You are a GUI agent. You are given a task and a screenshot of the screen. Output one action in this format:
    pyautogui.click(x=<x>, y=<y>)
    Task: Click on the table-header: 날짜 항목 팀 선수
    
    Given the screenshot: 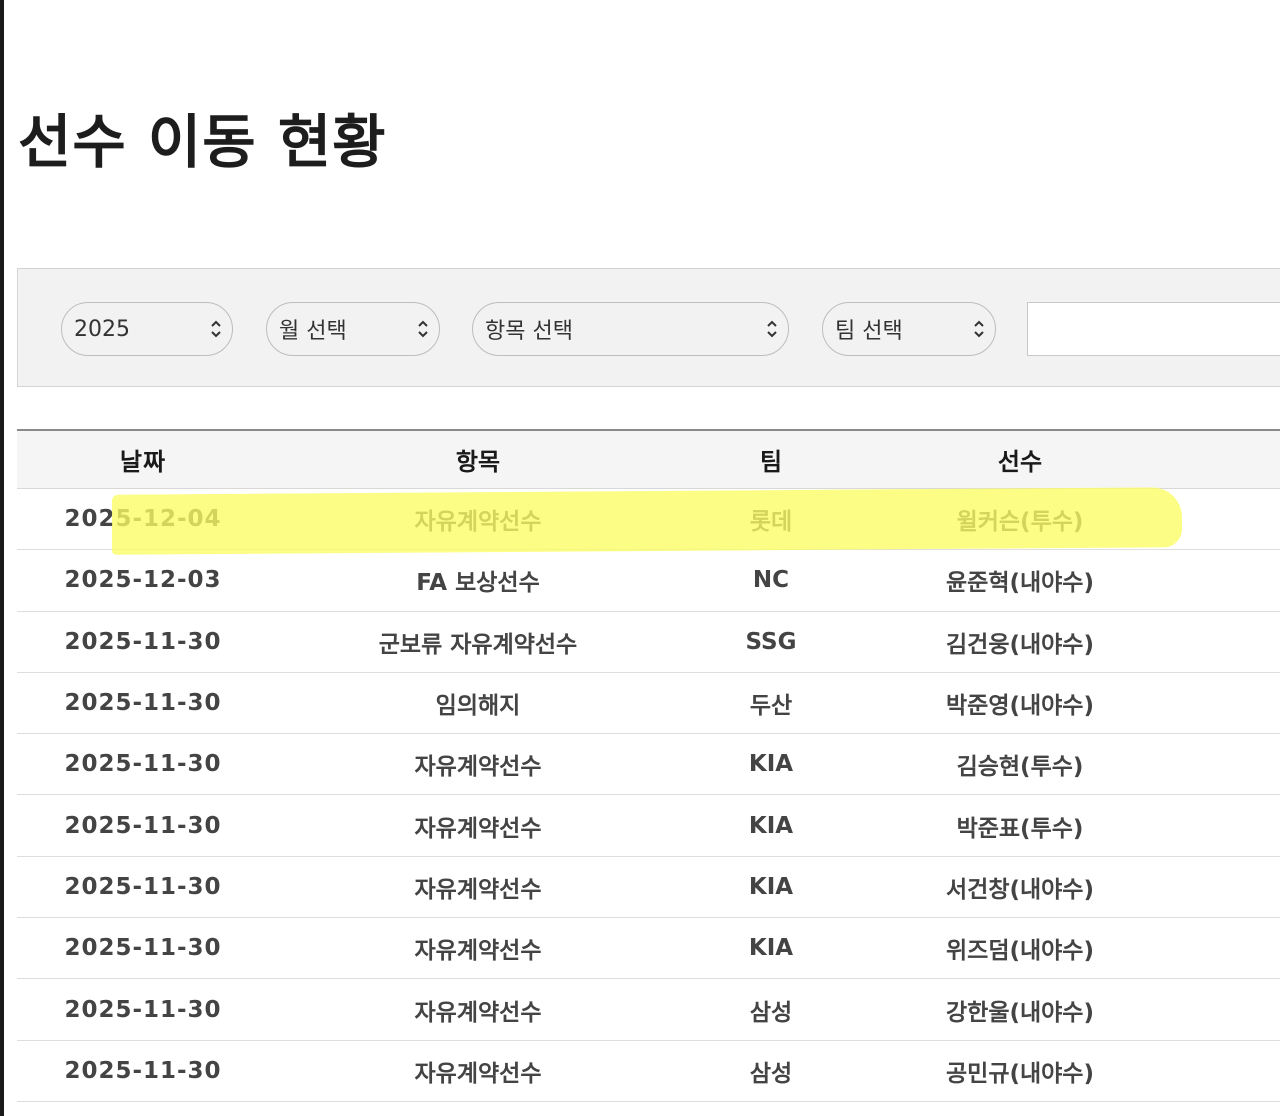 What is the action you would take?
    pyautogui.click(x=648, y=459)
    